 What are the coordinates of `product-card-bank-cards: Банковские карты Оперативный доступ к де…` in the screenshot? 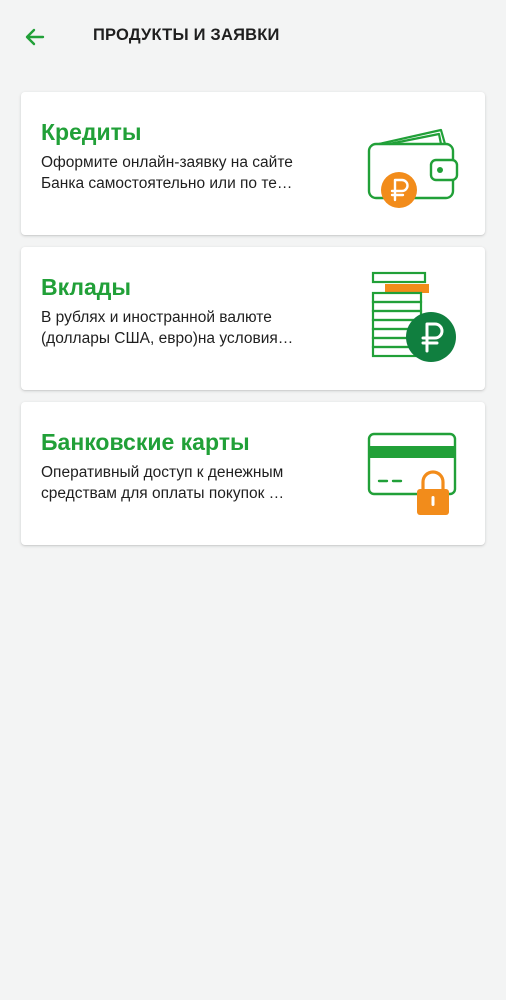 It's located at (253, 473).